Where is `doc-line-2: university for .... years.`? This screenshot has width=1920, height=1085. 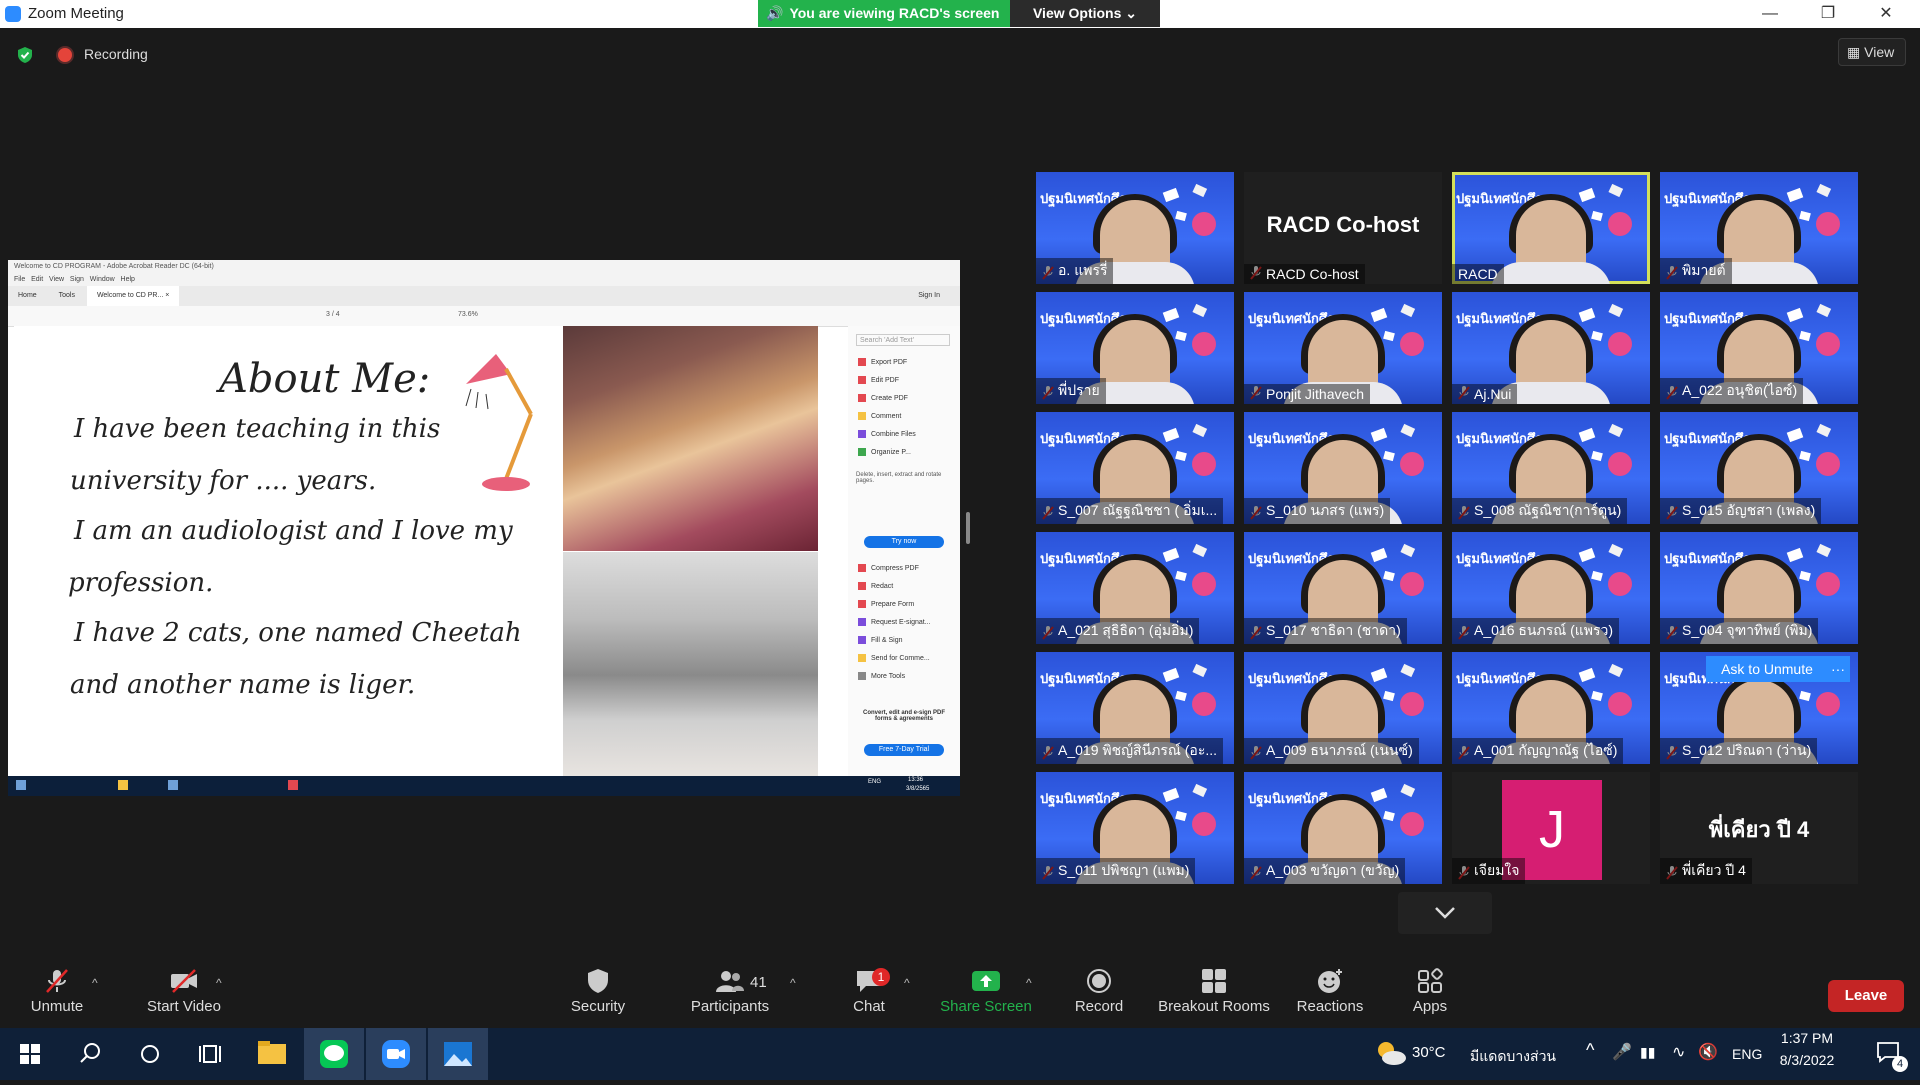
doc-line-2: university for .... years. is located at coordinates (223, 481).